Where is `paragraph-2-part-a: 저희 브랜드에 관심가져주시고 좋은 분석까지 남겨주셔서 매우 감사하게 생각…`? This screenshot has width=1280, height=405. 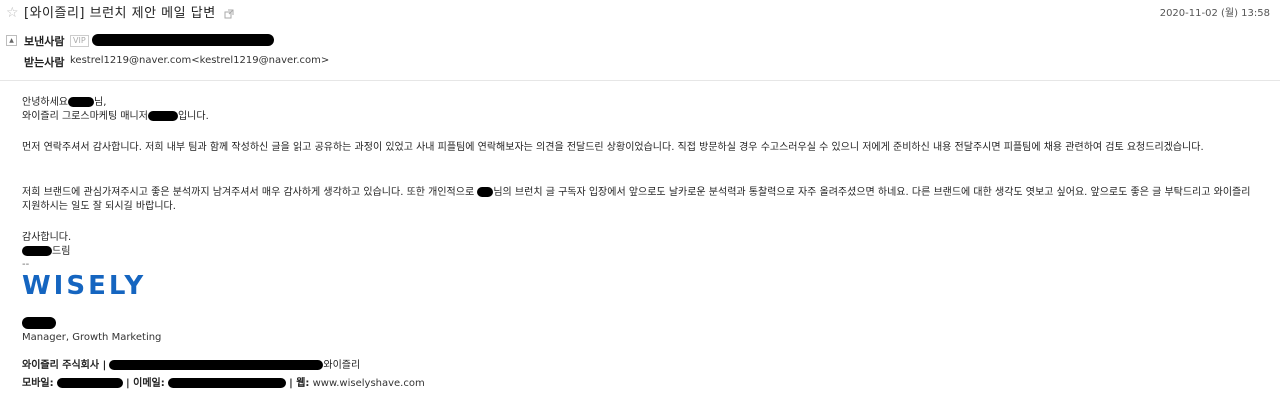
paragraph-2-part-a: 저희 브랜드에 관심가져주시고 좋은 분석까지 남겨주셔서 매우 감사하게 생각… is located at coordinates (248, 192).